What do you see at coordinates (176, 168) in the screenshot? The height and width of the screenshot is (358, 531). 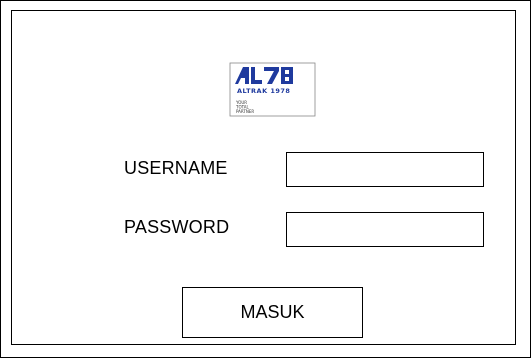 I see `username-label: USERNAME` at bounding box center [176, 168].